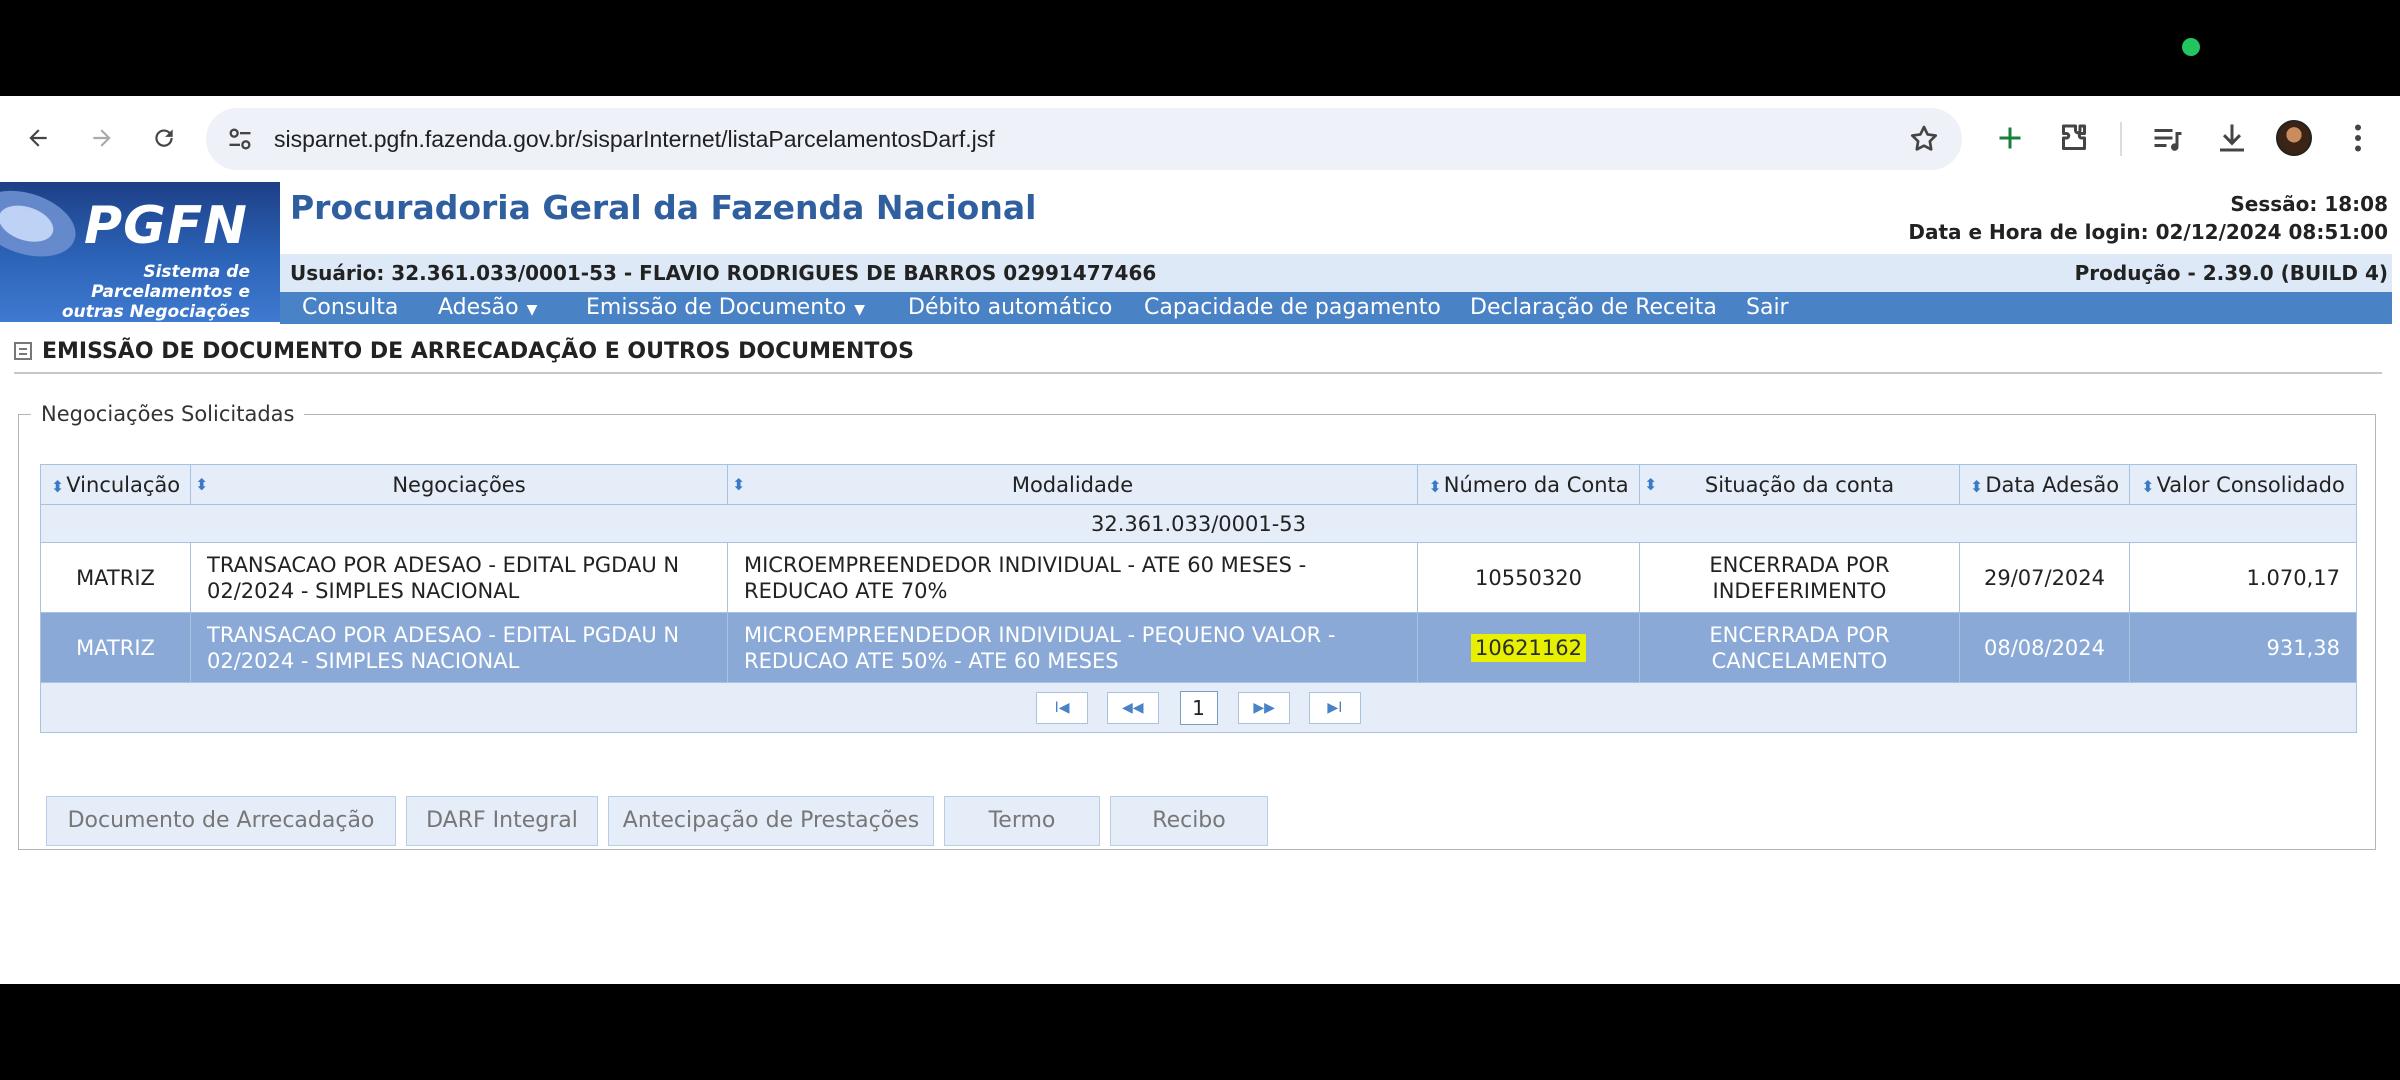  Describe the element at coordinates (1198, 373) in the screenshot. I see `section-divider` at that location.